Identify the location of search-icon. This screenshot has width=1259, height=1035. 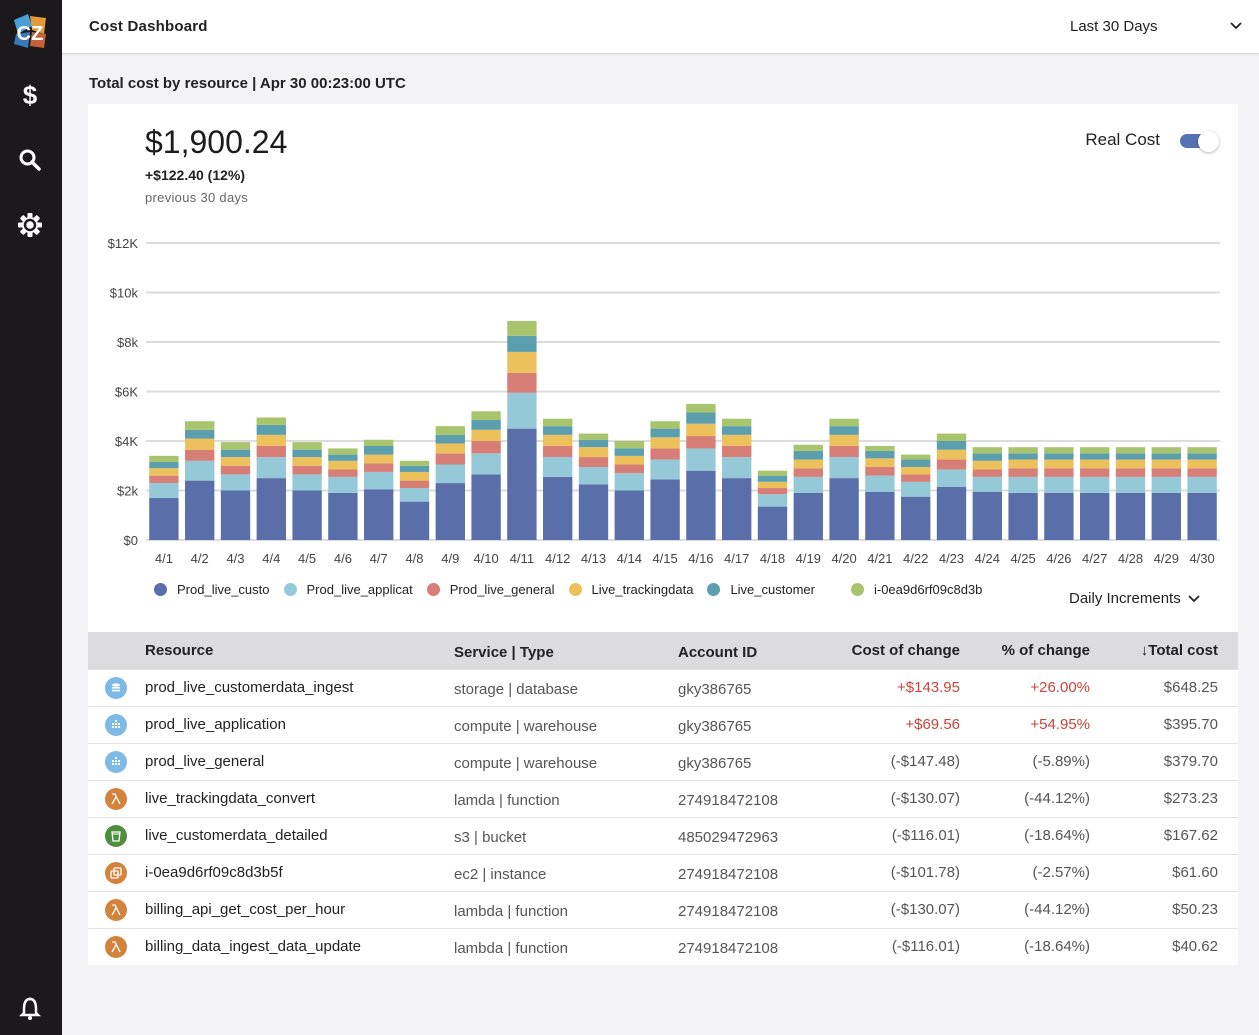
(30, 160).